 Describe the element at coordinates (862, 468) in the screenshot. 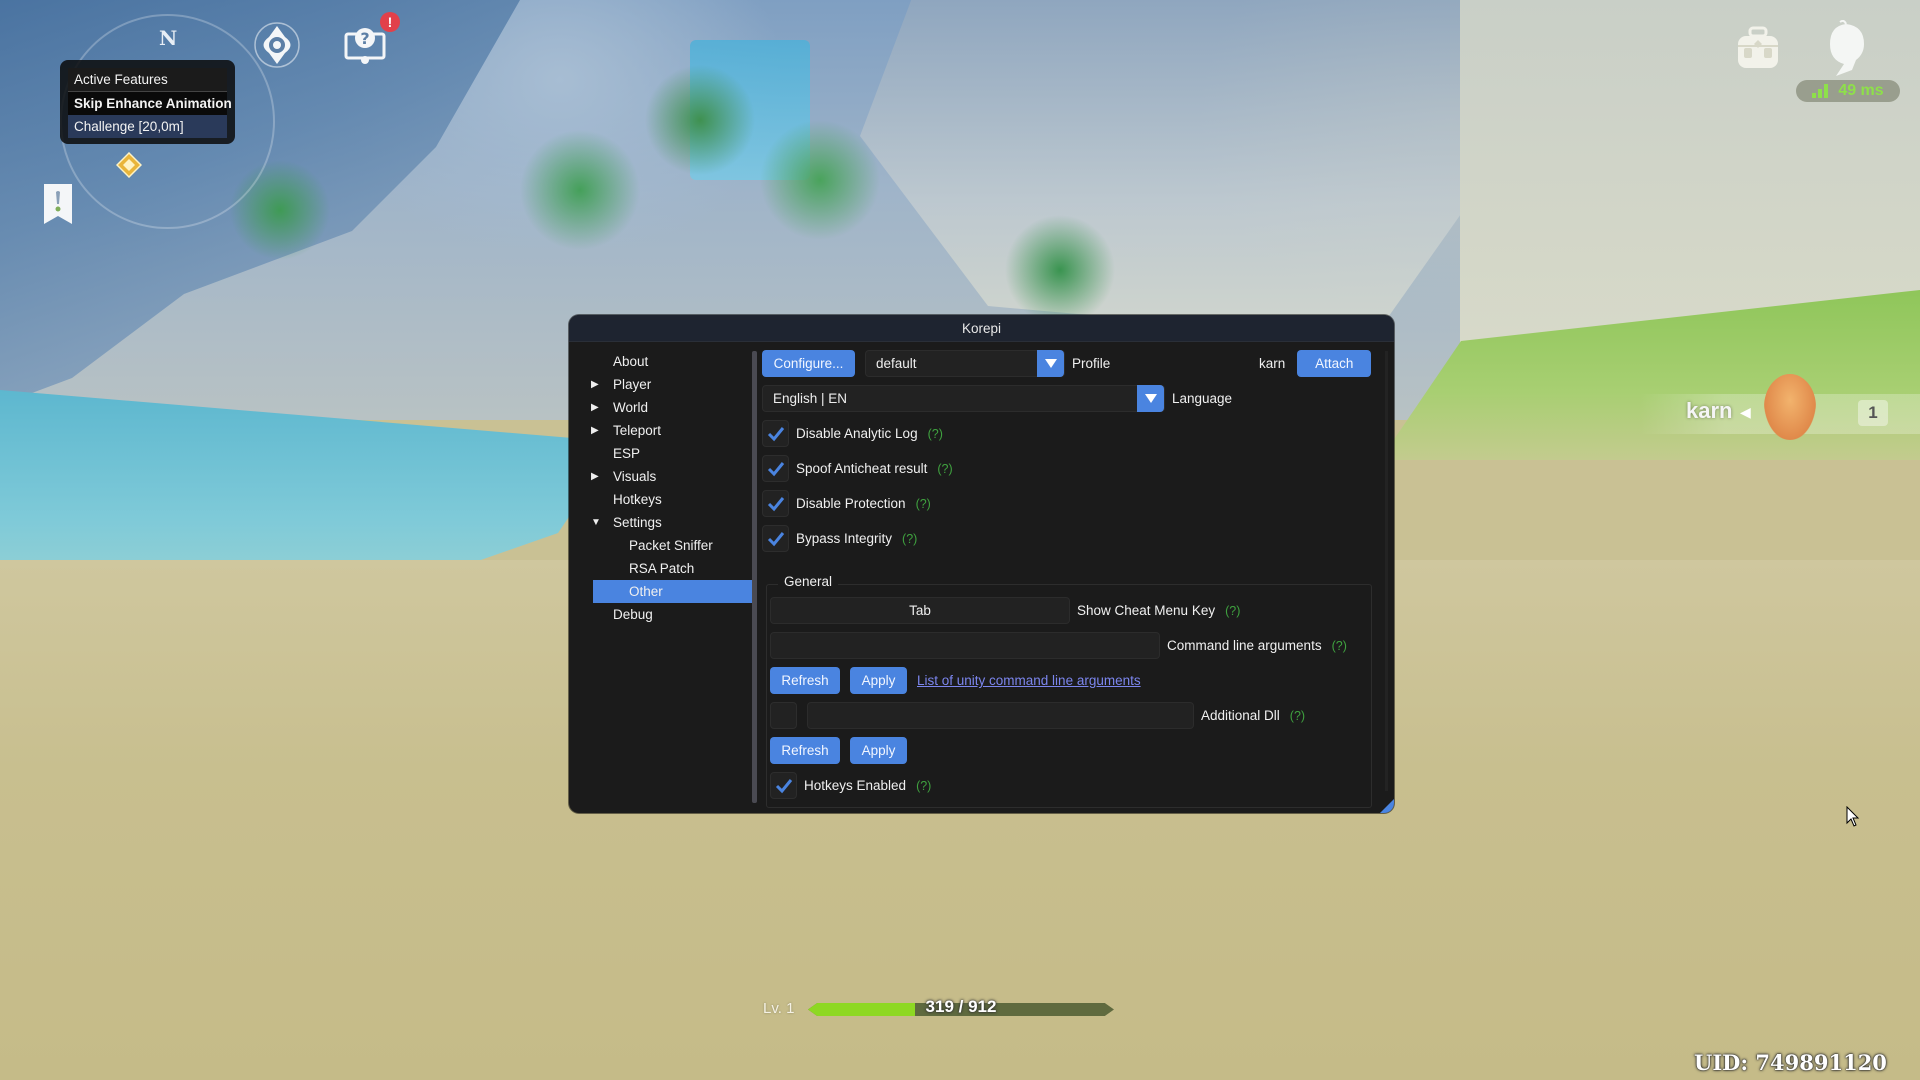

I see `checkbox-label: Spoof Anticheat result` at that location.